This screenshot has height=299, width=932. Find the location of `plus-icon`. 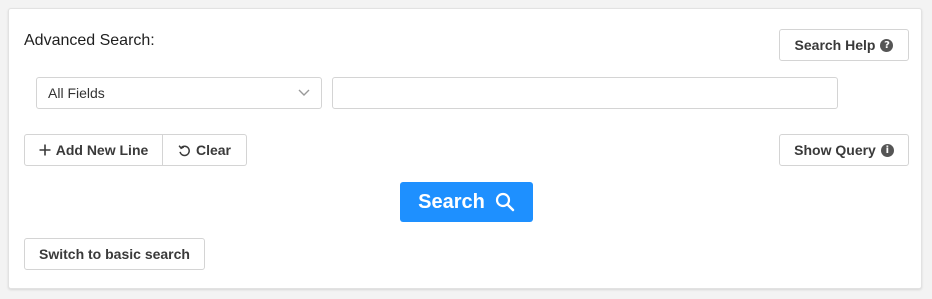

plus-icon is located at coordinates (45, 150).